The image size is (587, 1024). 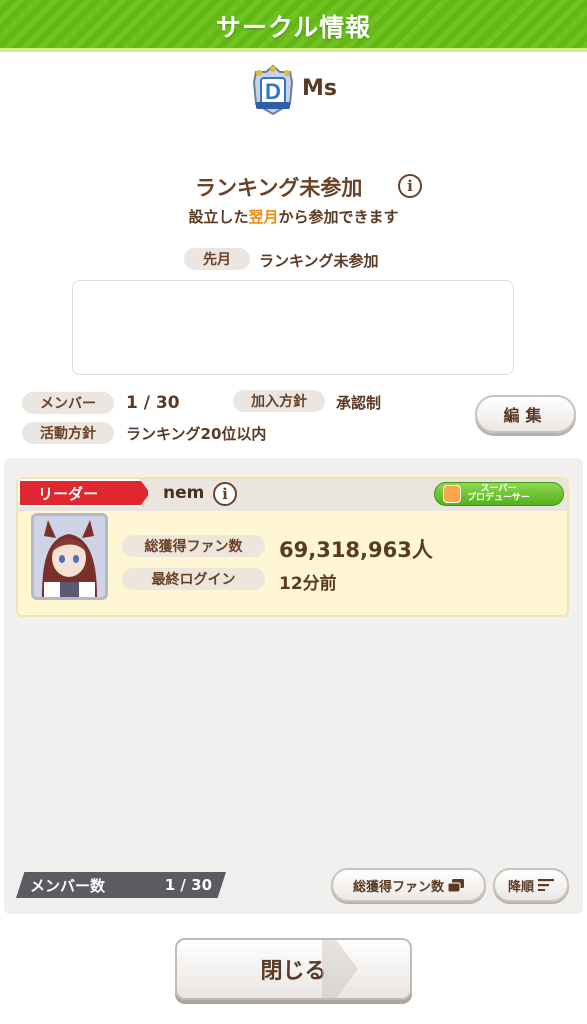 I want to click on sort-order-button: 降順, so click(x=531, y=885).